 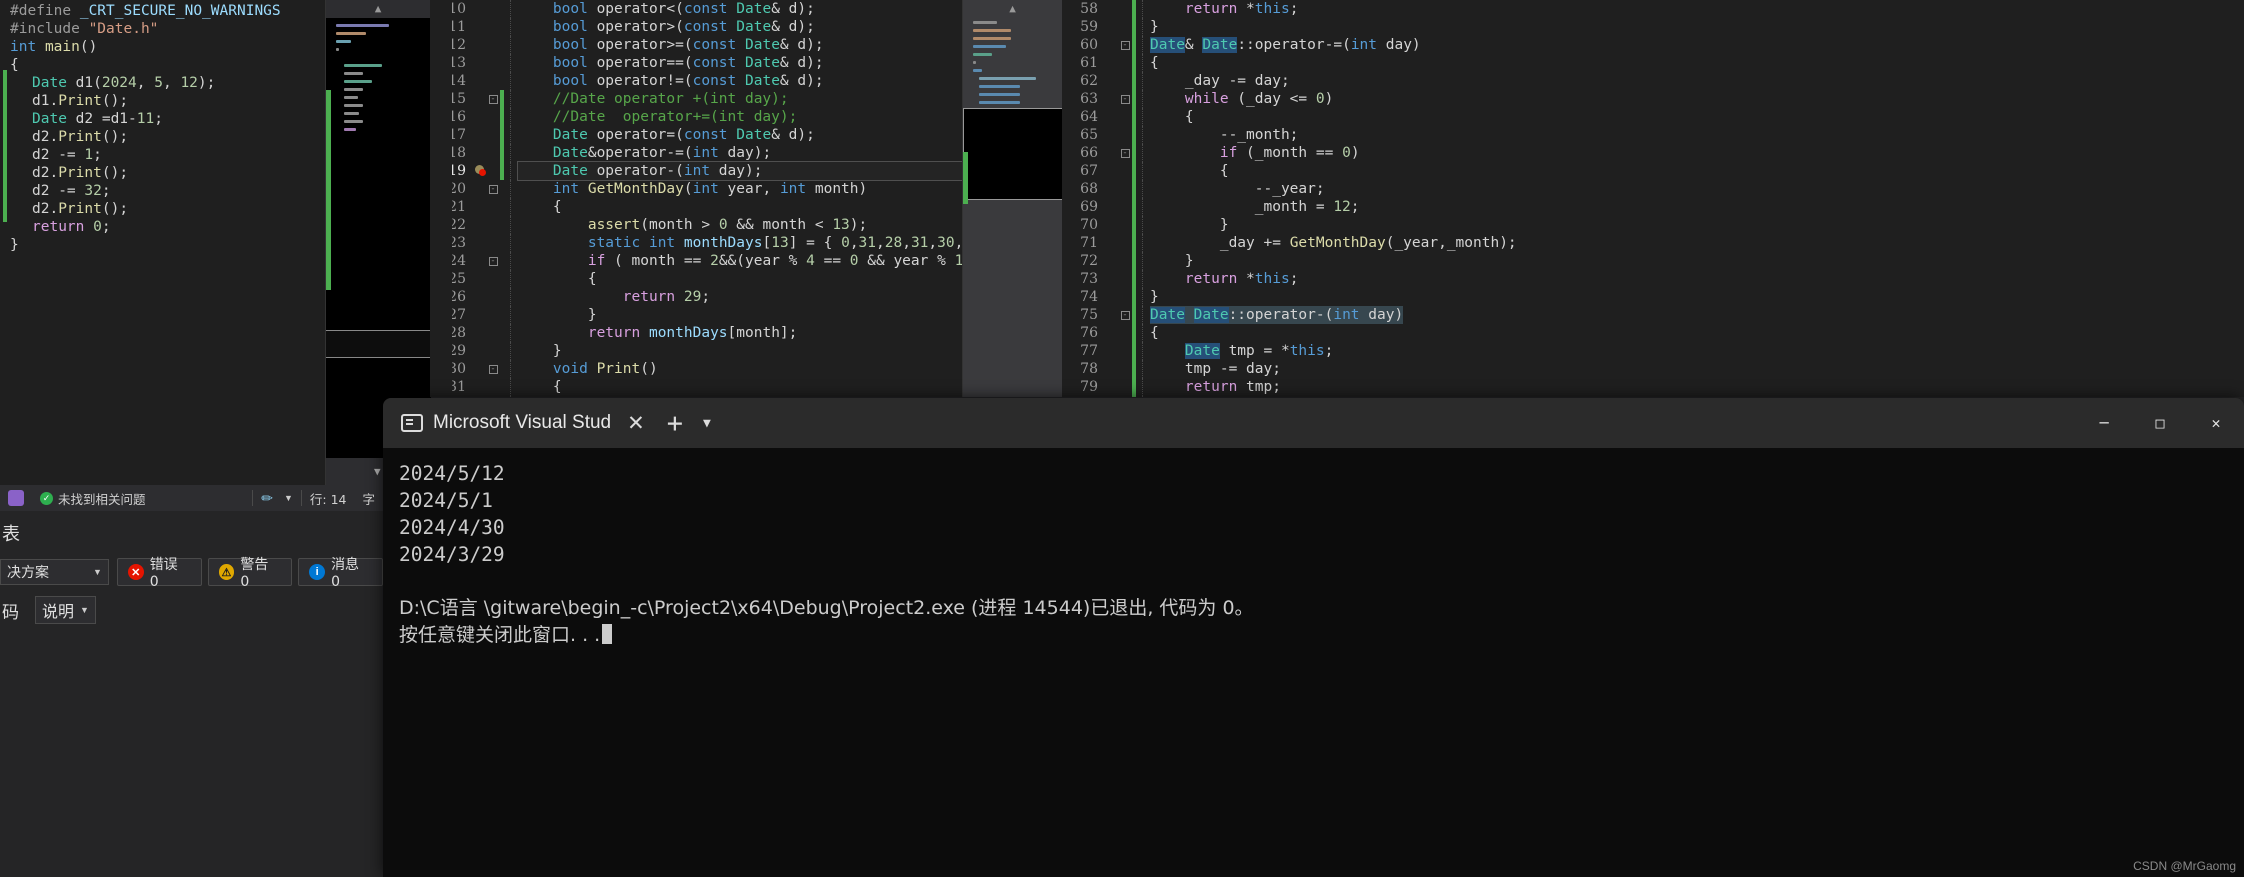 I want to click on code-line: 68 --_year;, so click(x=1653, y=189).